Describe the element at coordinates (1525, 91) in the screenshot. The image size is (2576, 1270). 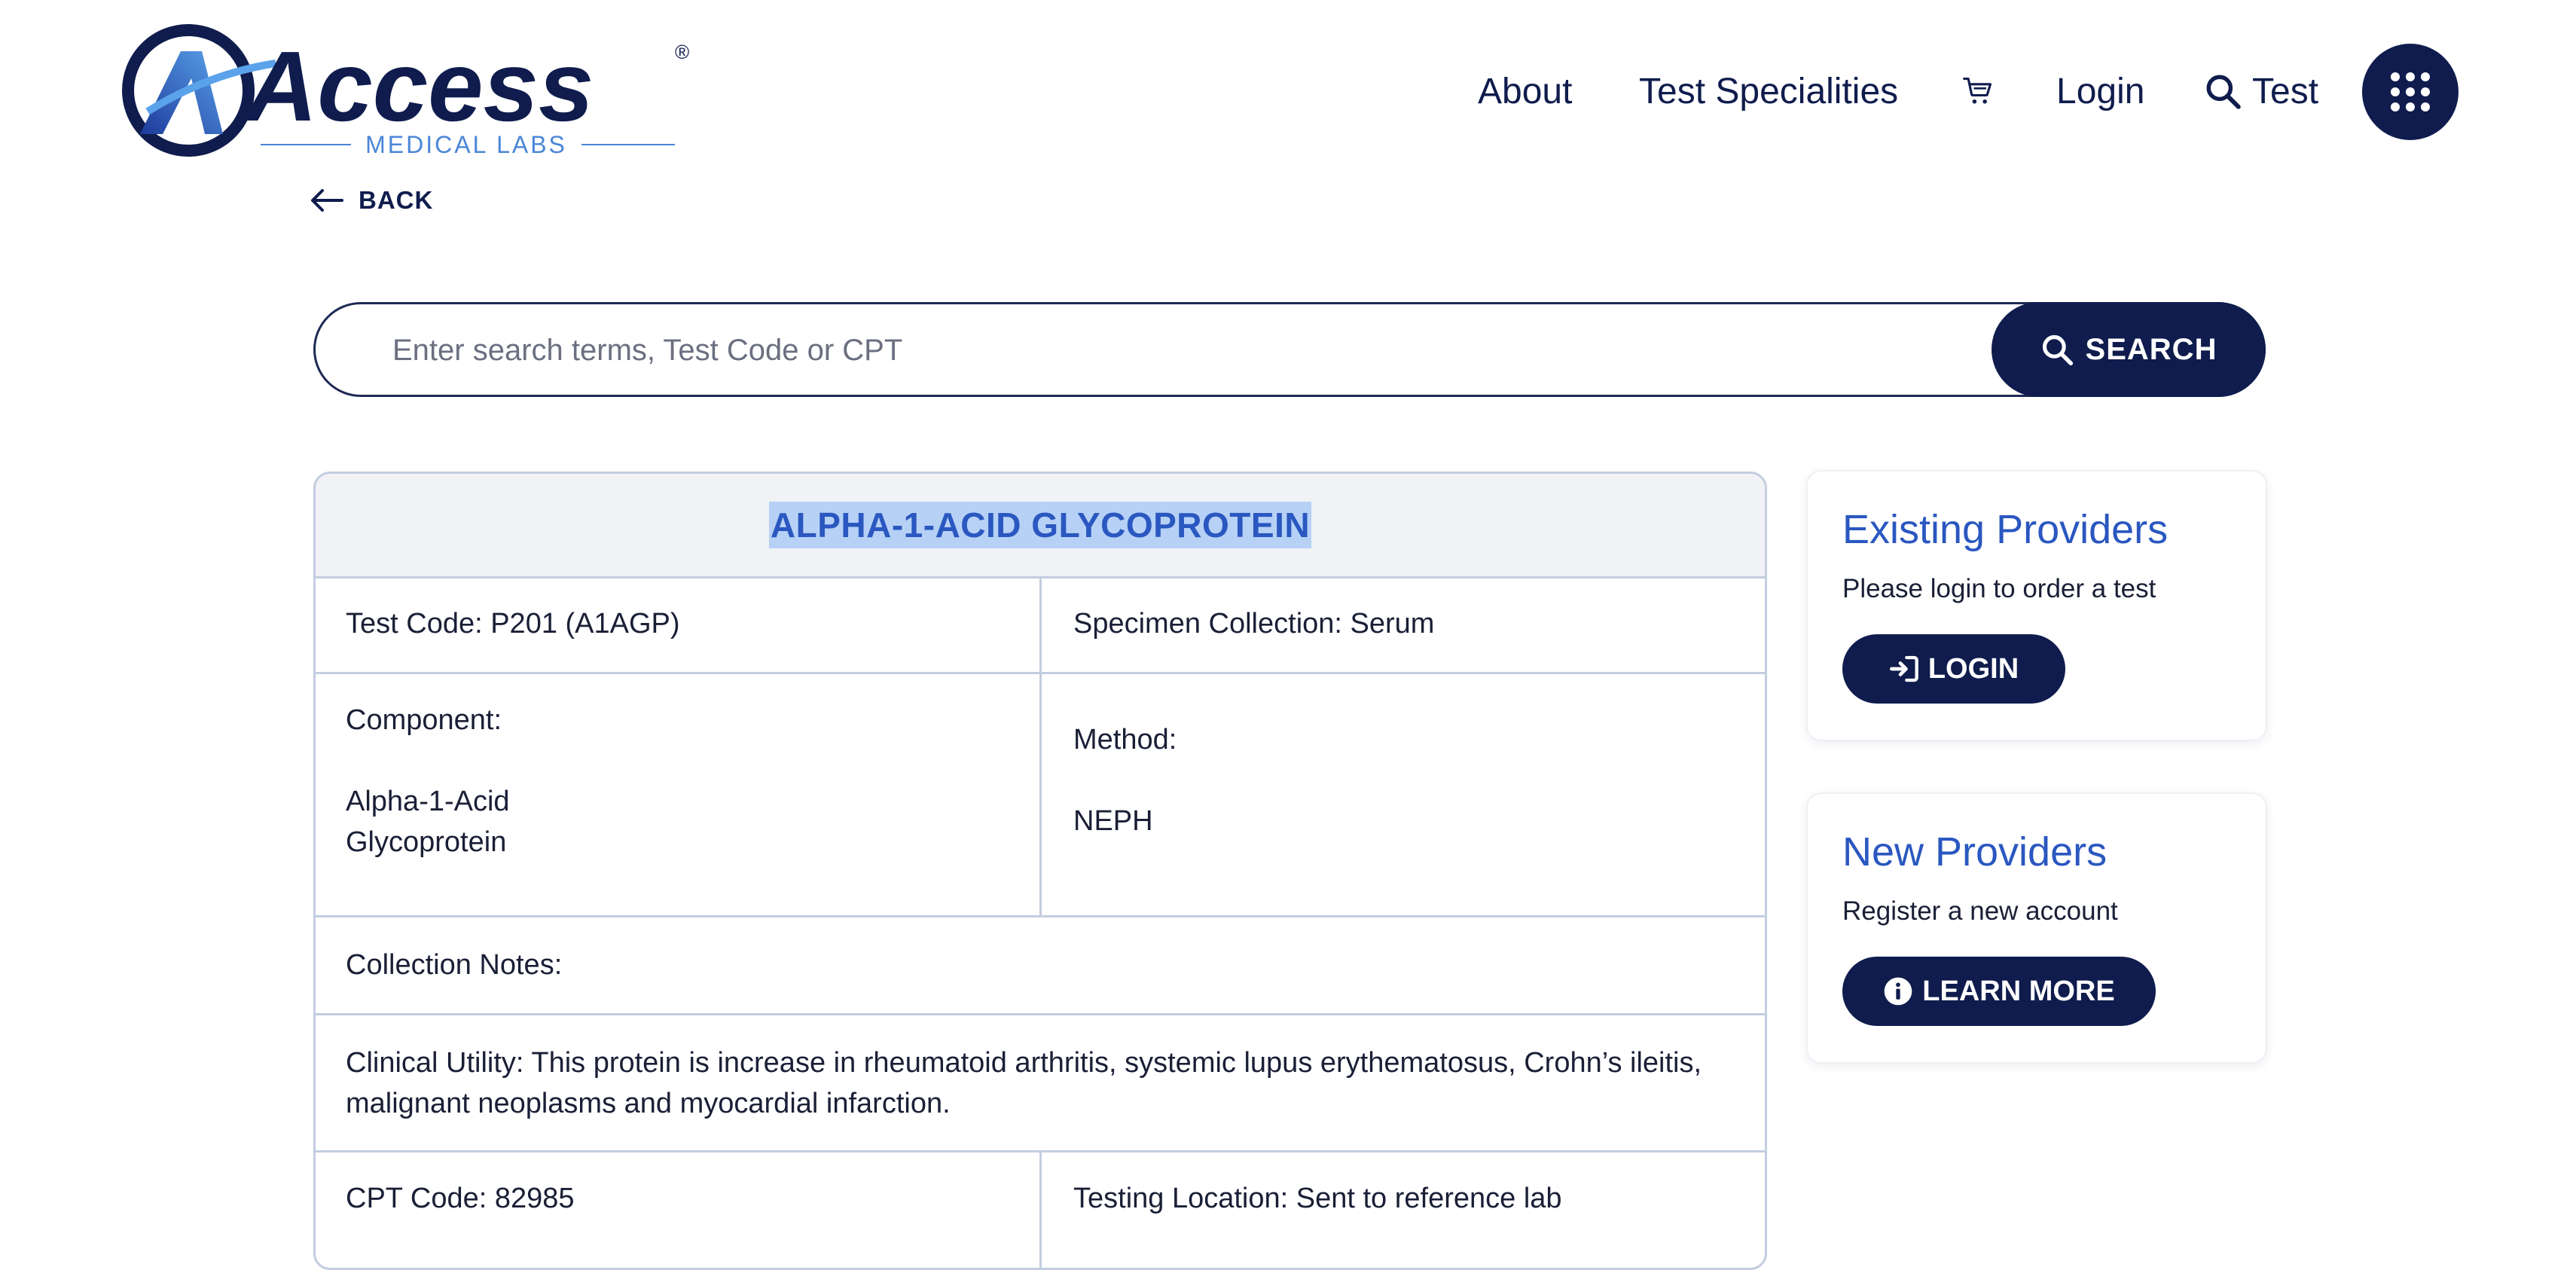
I see `nav-about: About` at that location.